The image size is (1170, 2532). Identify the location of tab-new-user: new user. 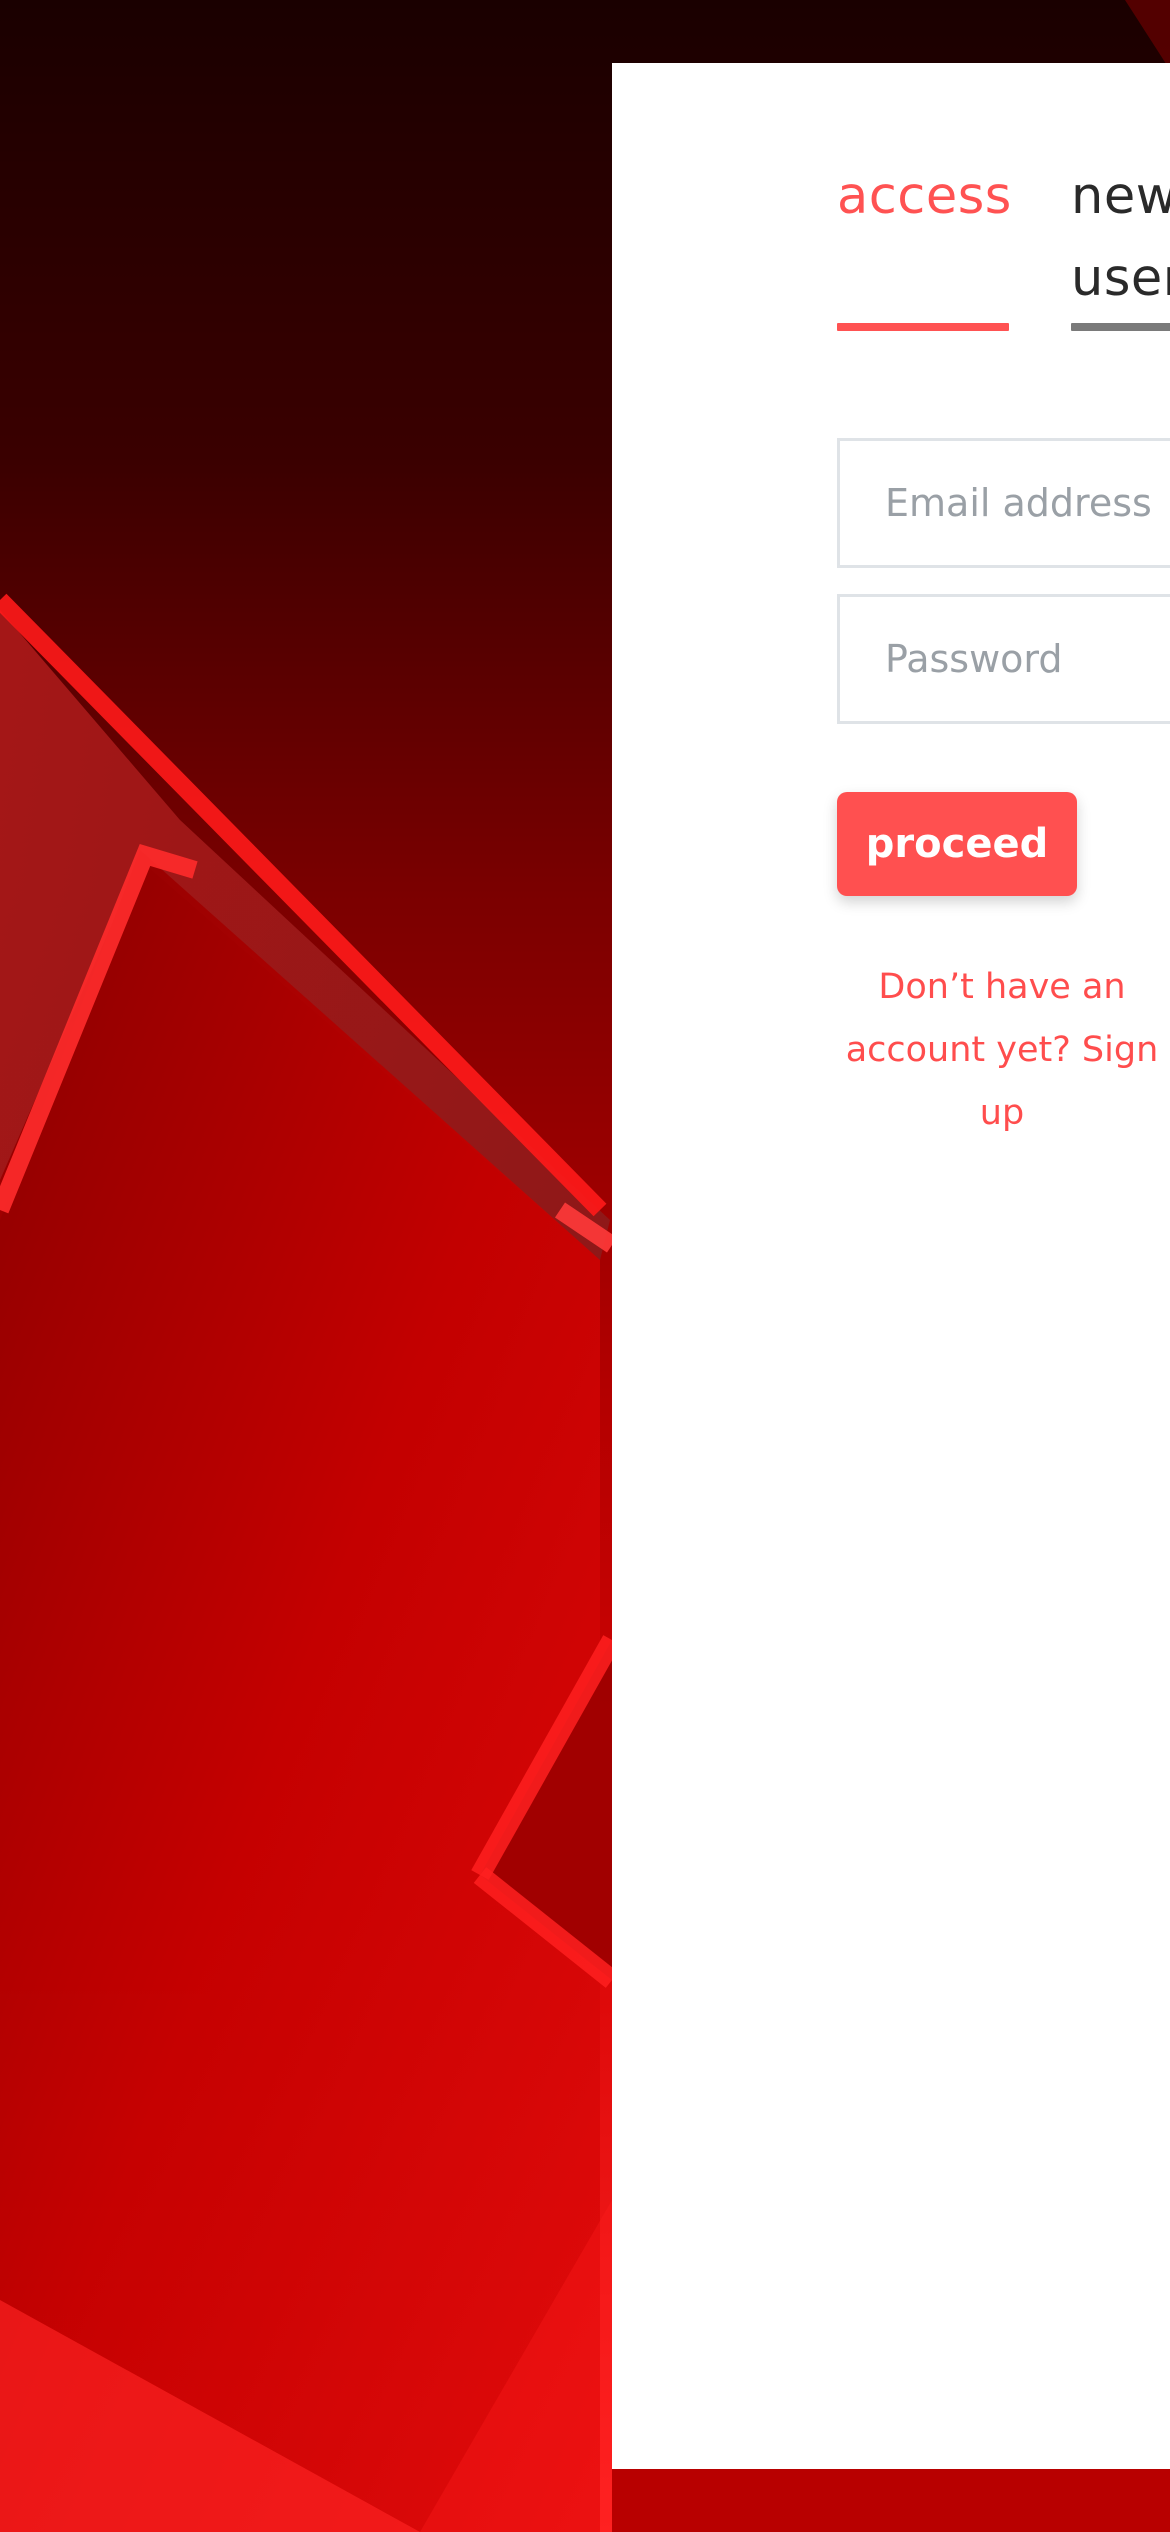
(1120, 238).